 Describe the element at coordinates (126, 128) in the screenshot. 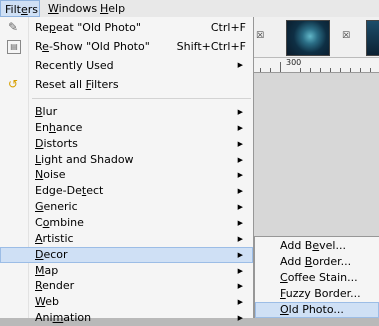

I see `menu-item-enhance: Enhance ▶` at that location.